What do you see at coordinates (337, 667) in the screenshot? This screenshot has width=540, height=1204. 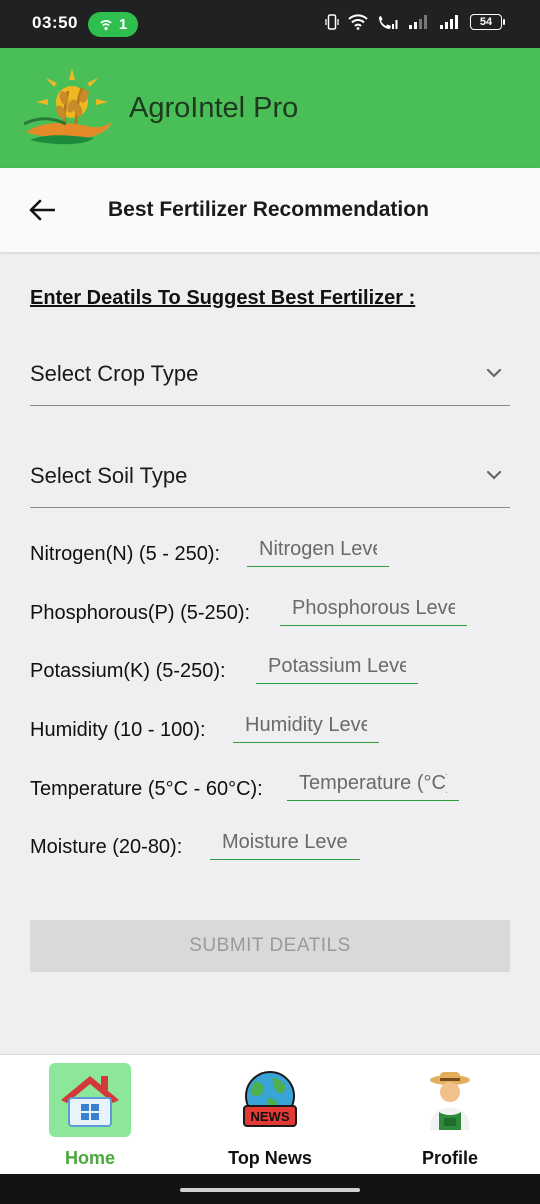 I see `potassium-input` at bounding box center [337, 667].